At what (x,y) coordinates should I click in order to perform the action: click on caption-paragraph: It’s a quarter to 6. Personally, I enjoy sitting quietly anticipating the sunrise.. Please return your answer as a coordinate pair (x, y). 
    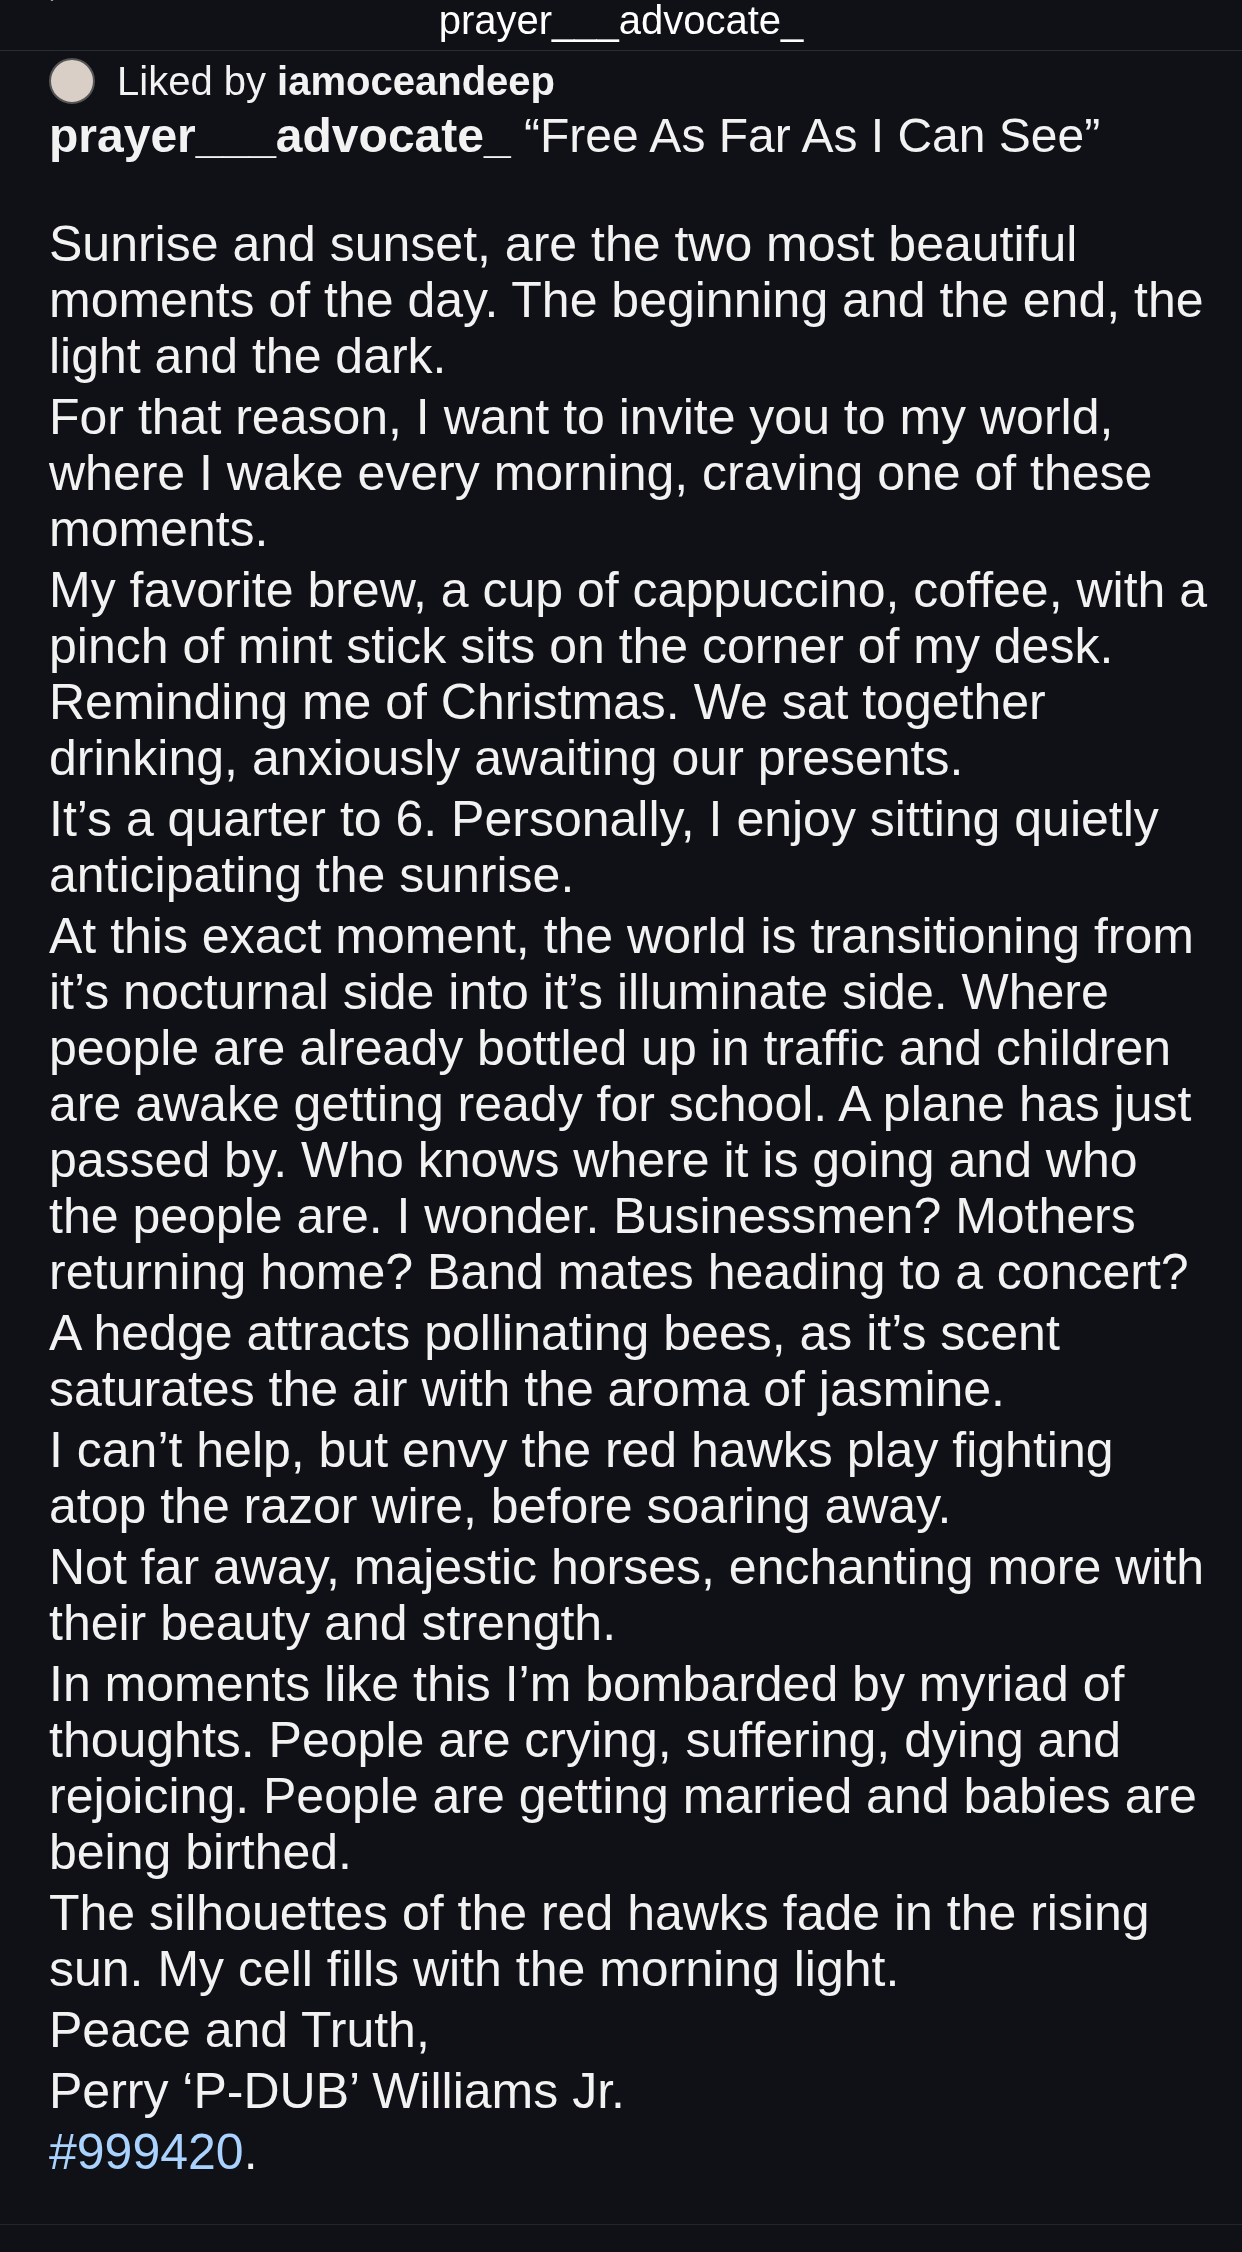
    Looking at the image, I should click on (604, 847).